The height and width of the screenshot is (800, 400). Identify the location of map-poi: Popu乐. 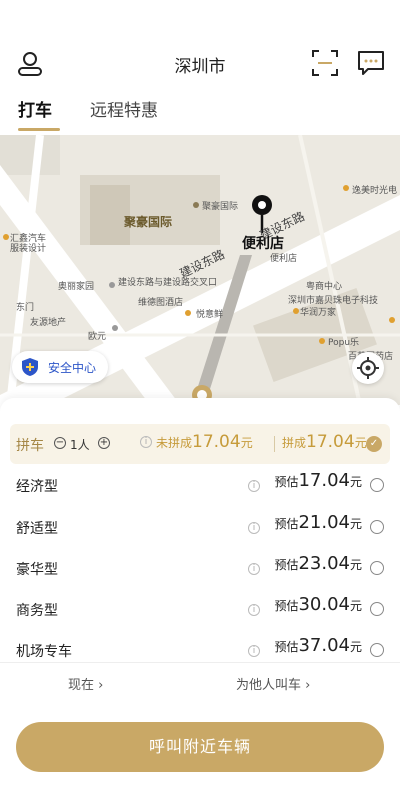
(344, 343).